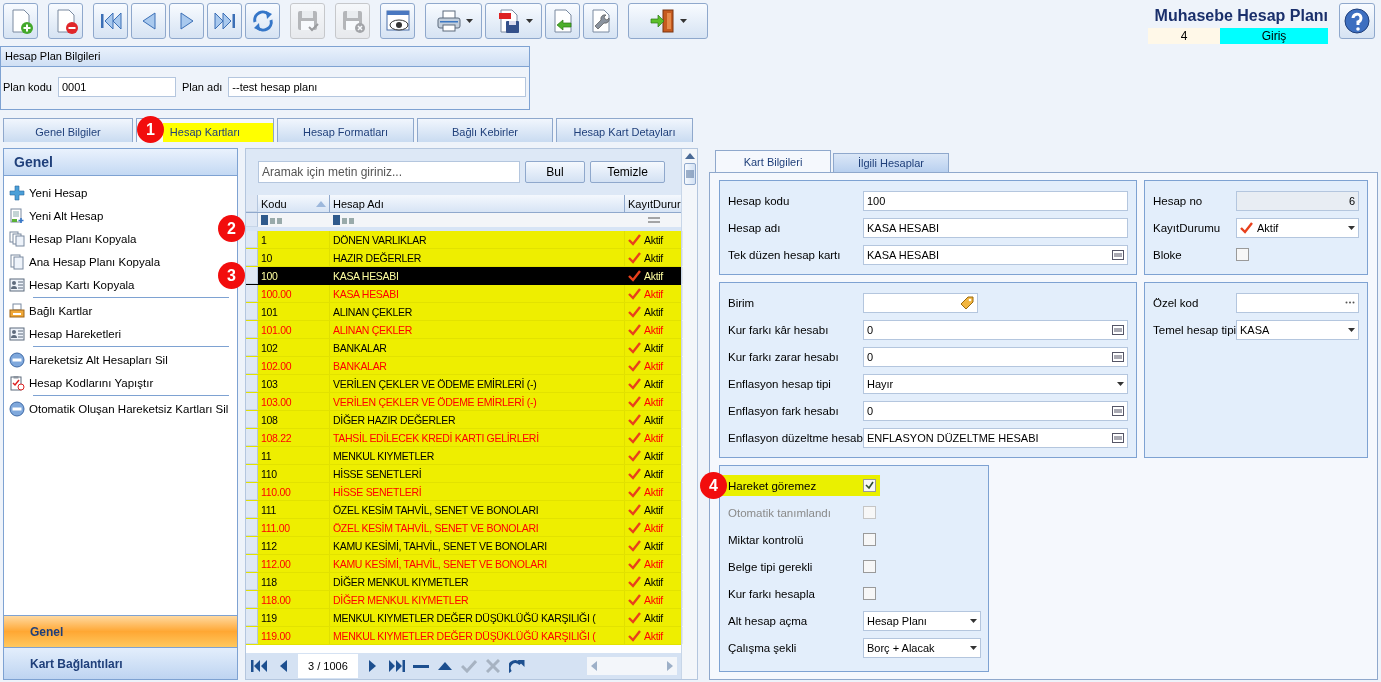  What do you see at coordinates (920, 302) in the screenshot?
I see `unit-field` at bounding box center [920, 302].